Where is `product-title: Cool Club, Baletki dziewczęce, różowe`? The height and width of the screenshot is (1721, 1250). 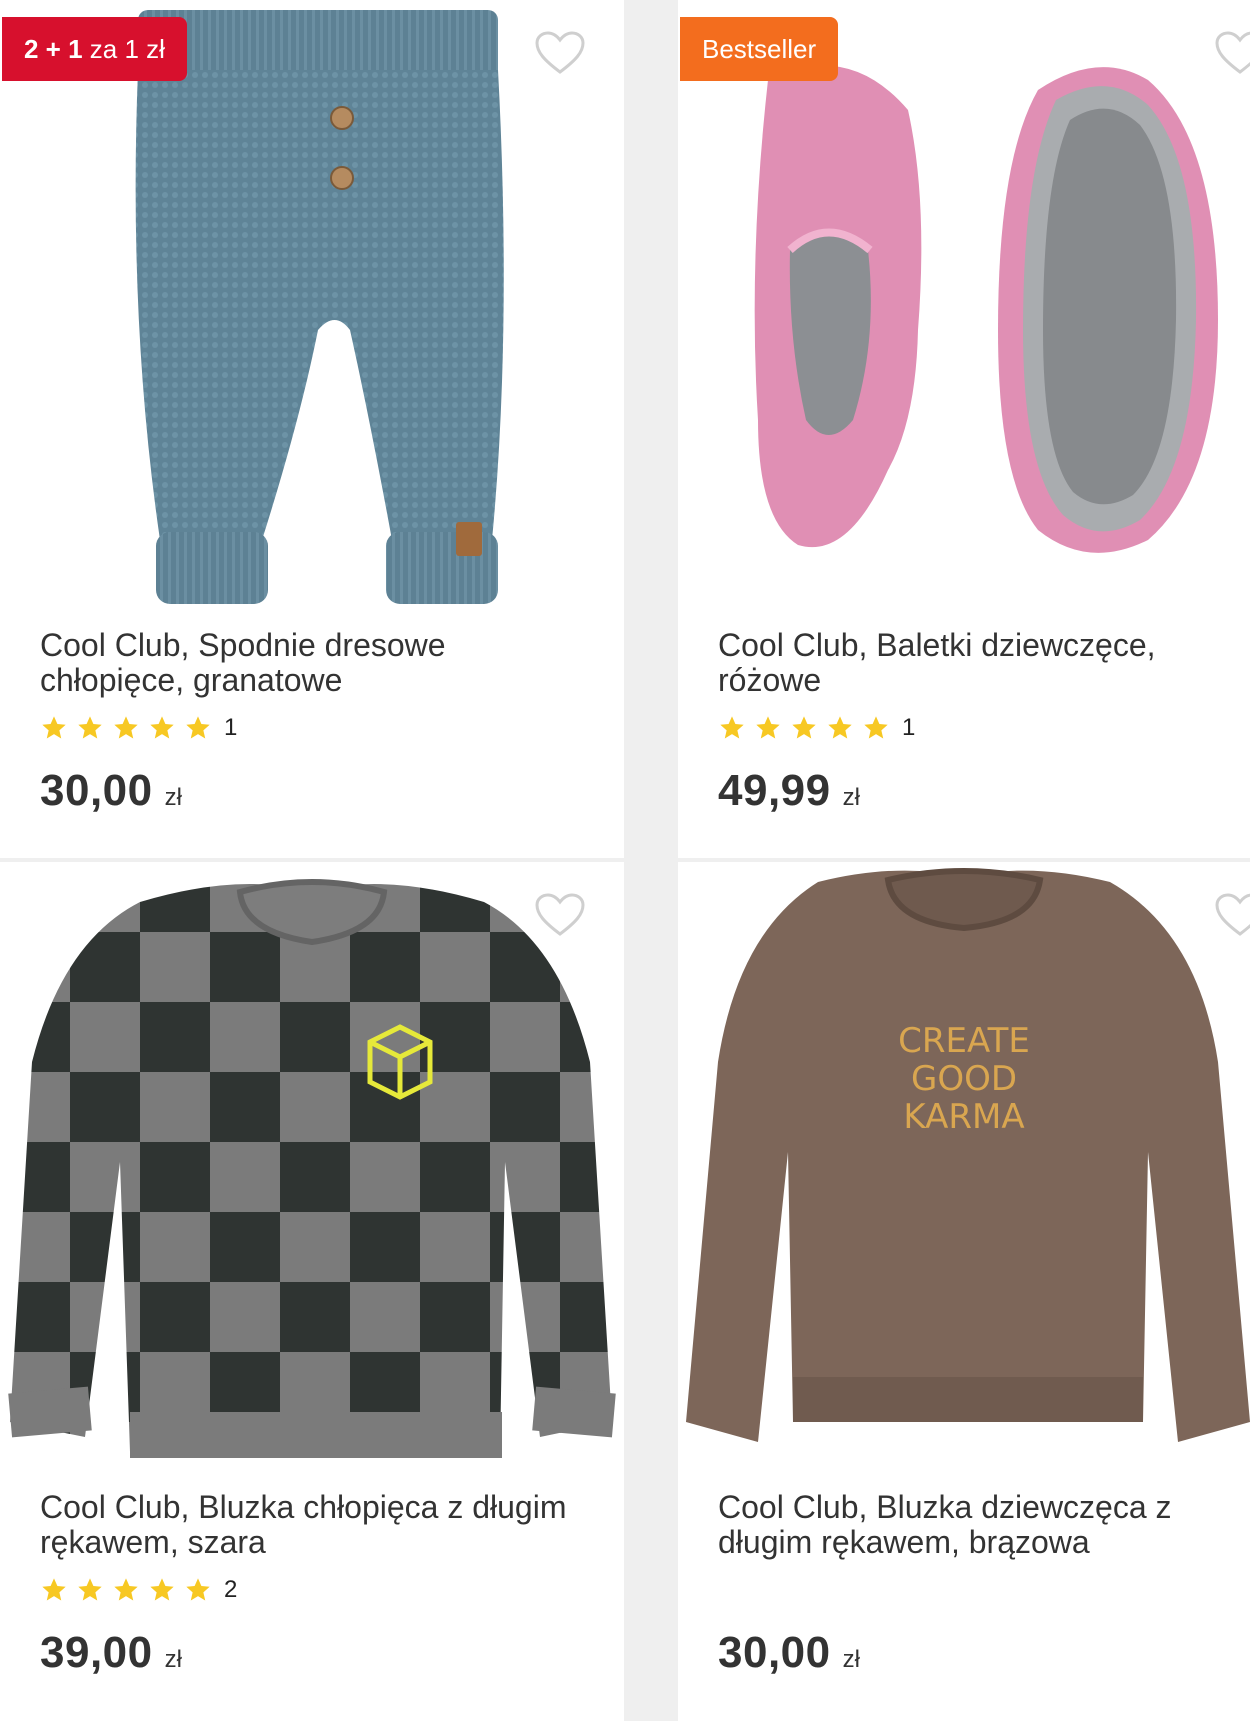
product-title: Cool Club, Baletki dziewczęce, różowe is located at coordinates (968, 663).